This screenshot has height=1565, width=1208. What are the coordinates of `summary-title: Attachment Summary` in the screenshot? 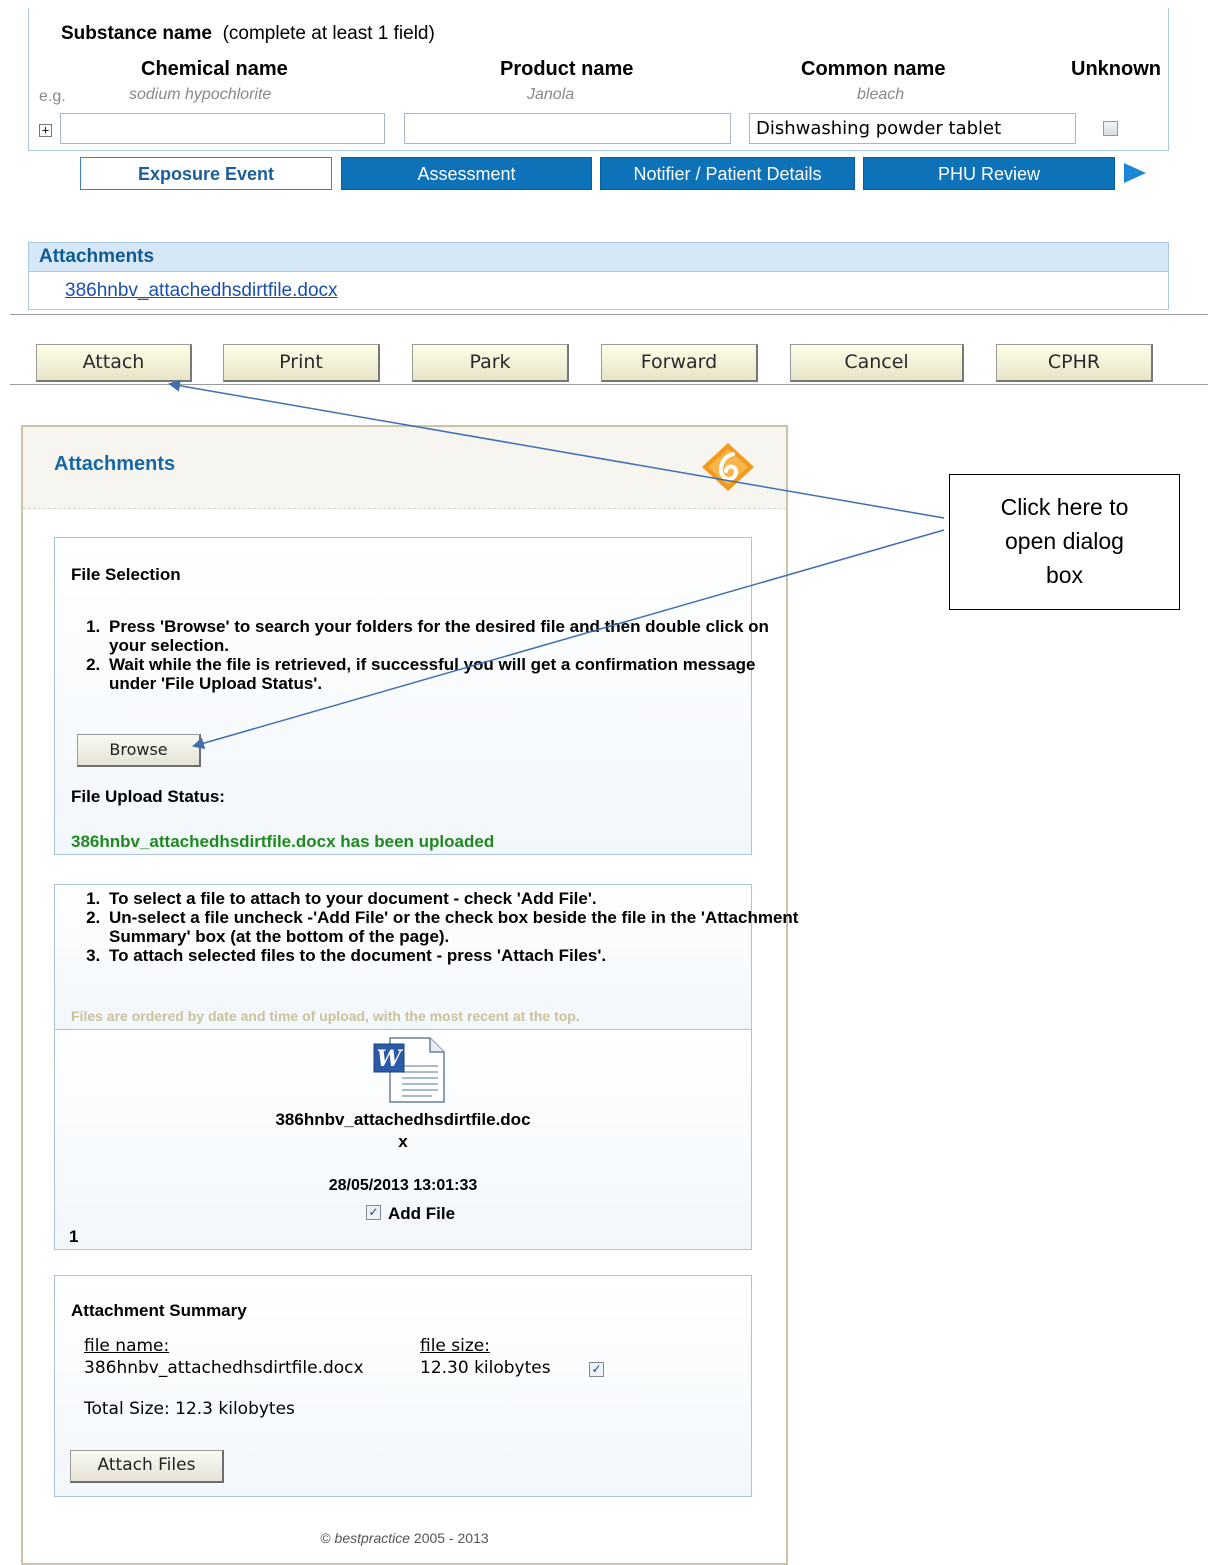 It's located at (159, 1310).